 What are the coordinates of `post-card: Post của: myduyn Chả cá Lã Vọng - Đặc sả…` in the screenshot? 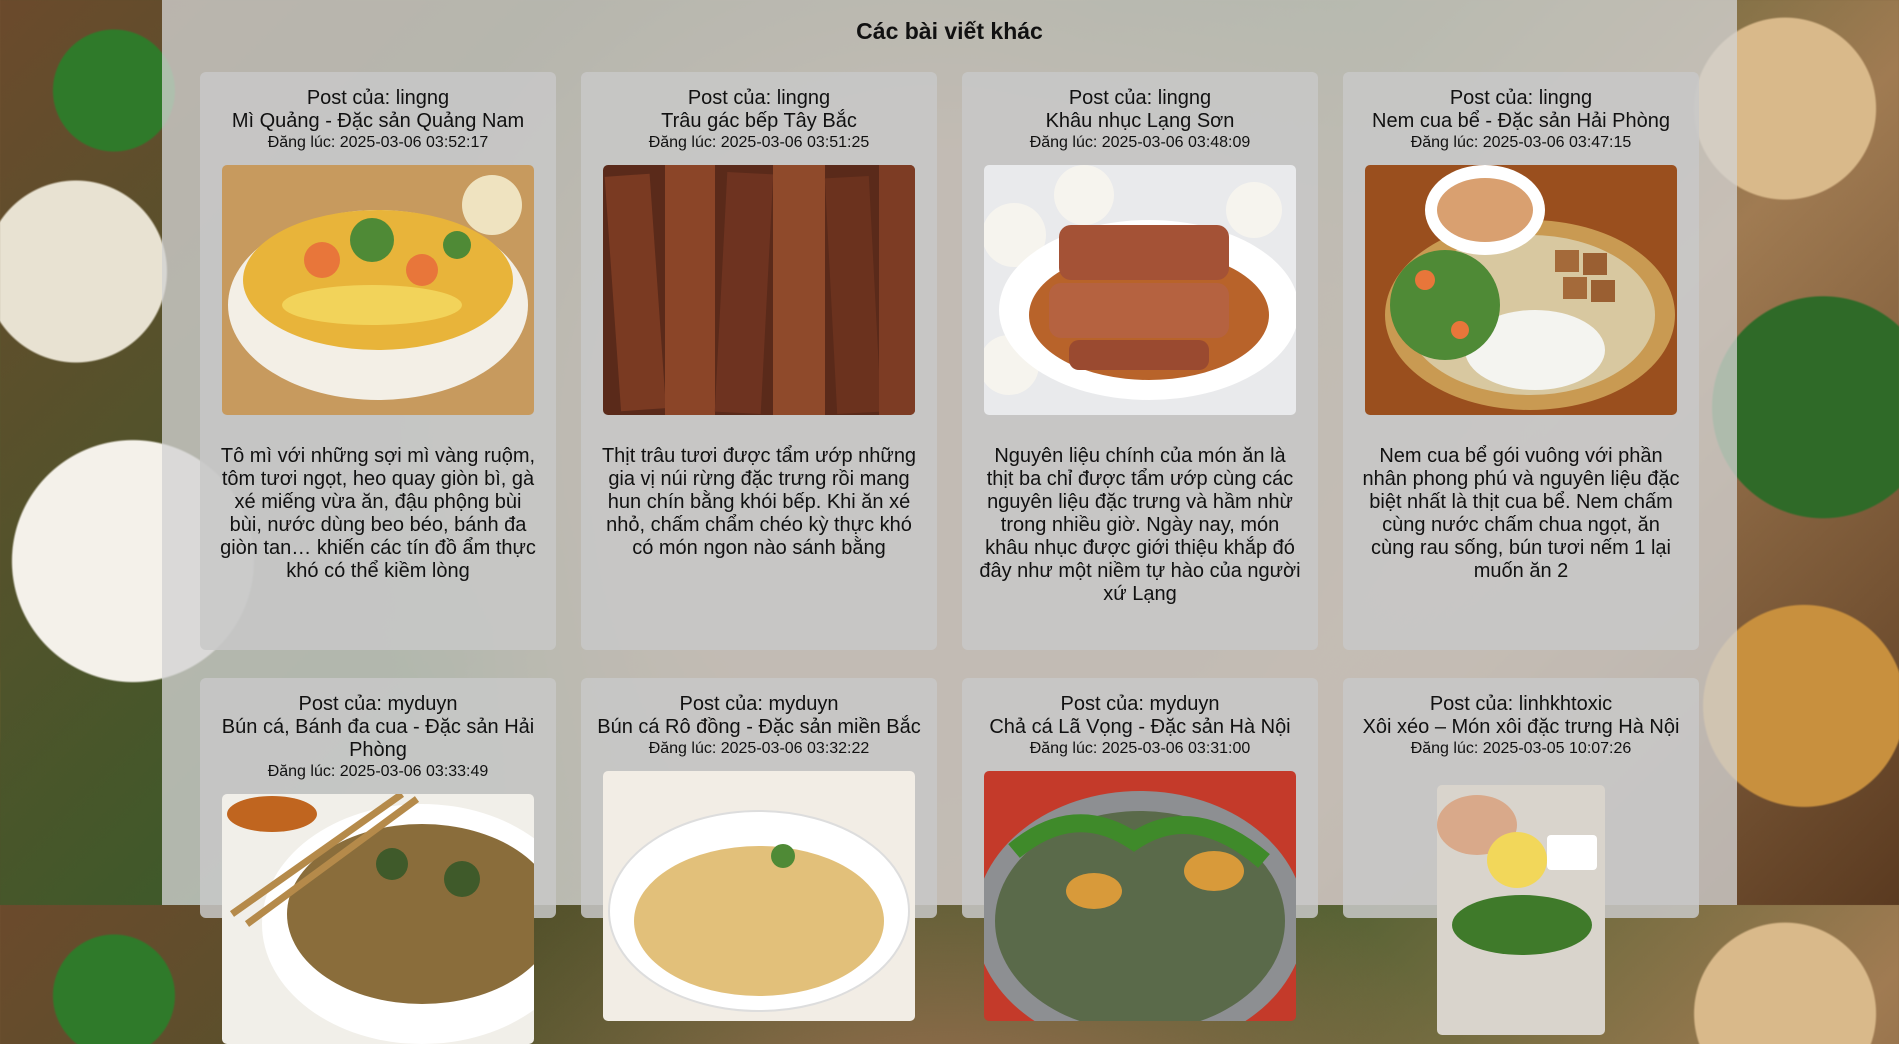 It's located at (1140, 849).